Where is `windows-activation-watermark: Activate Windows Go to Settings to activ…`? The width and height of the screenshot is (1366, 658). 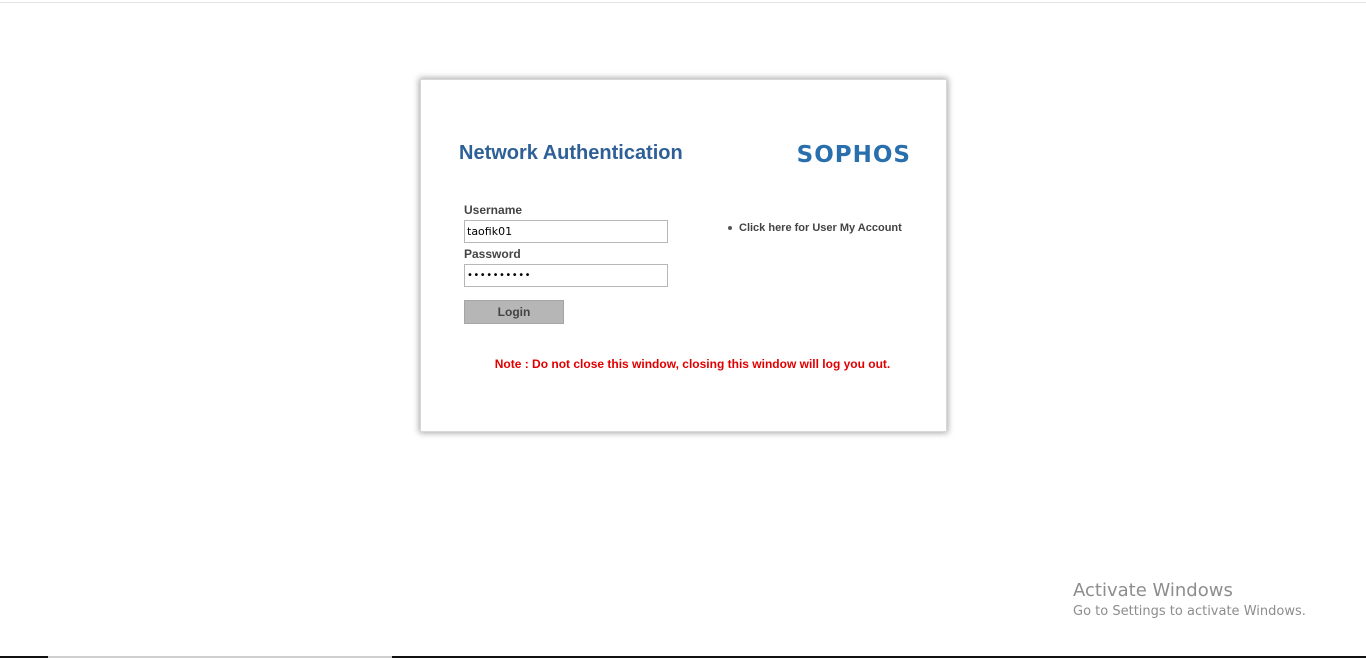 windows-activation-watermark: Activate Windows Go to Settings to activ… is located at coordinates (1189, 599).